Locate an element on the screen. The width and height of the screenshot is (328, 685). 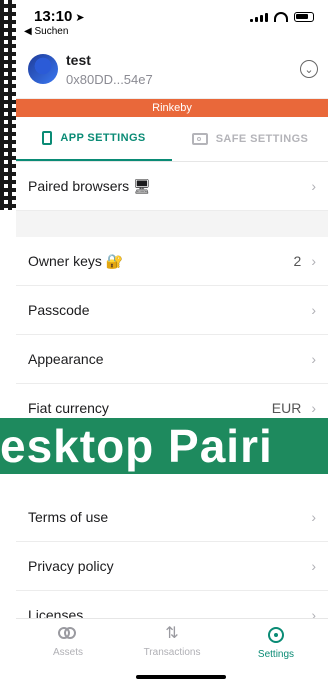
phone-icon is located at coordinates (47, 138).